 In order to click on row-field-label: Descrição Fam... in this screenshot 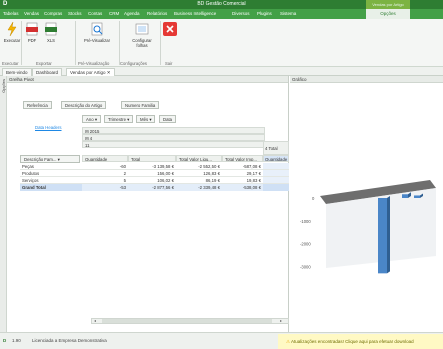, I will do `click(40, 159)`.